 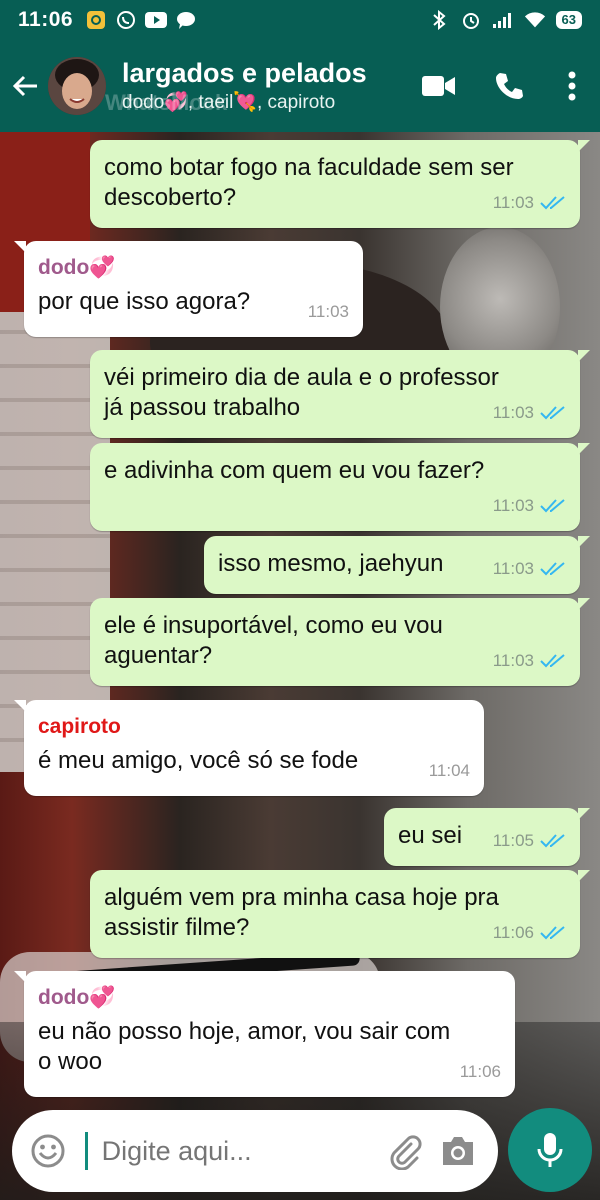 I want to click on message-composer, so click(x=255, y=1151).